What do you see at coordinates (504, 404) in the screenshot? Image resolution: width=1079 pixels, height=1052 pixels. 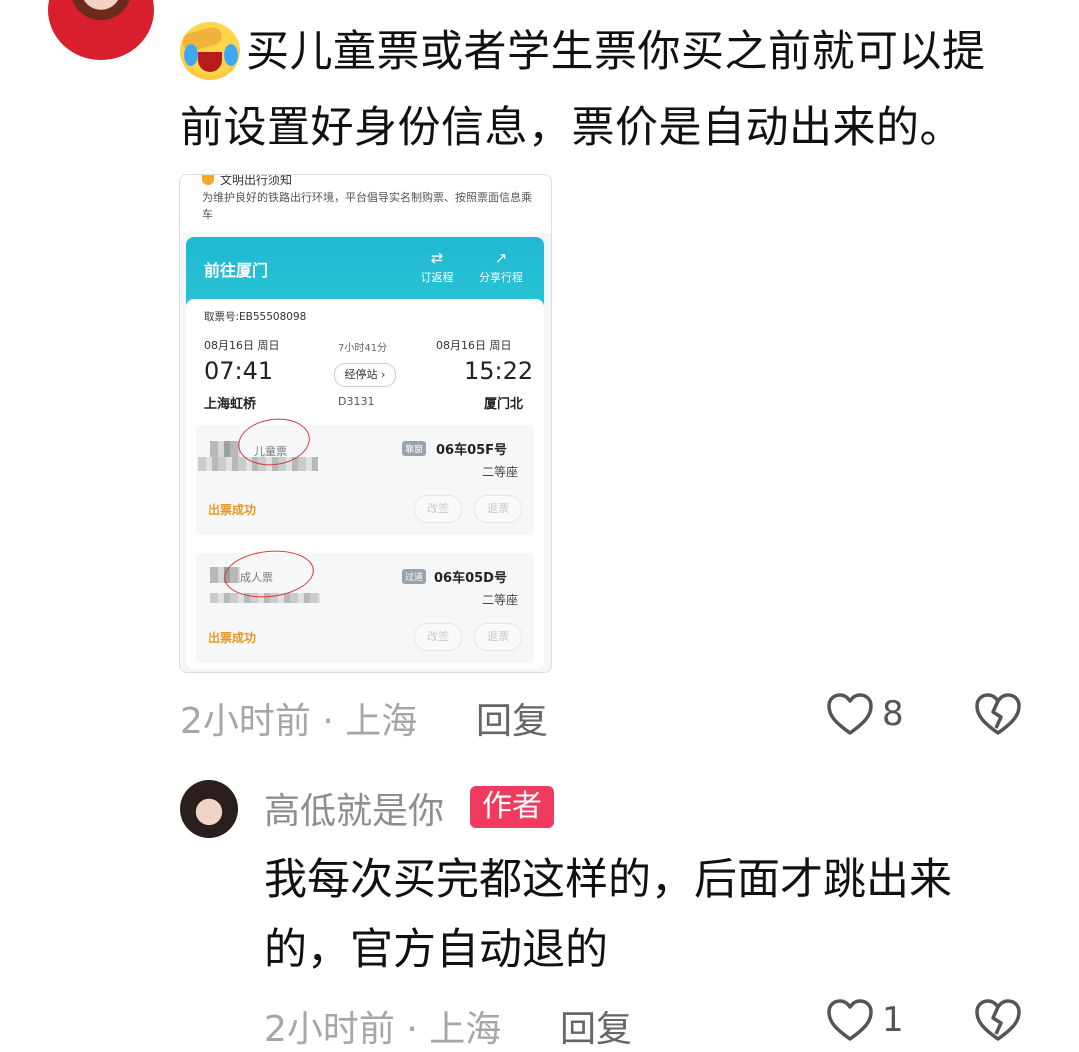 I see `arrive-station: 厦门北` at bounding box center [504, 404].